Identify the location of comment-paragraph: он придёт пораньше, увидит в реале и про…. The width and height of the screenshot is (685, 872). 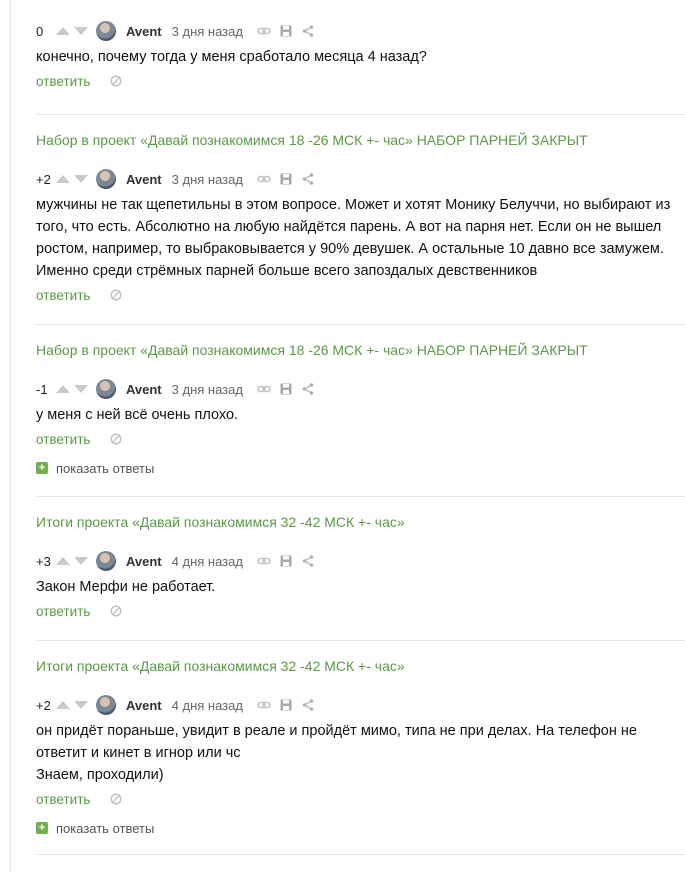
(336, 742).